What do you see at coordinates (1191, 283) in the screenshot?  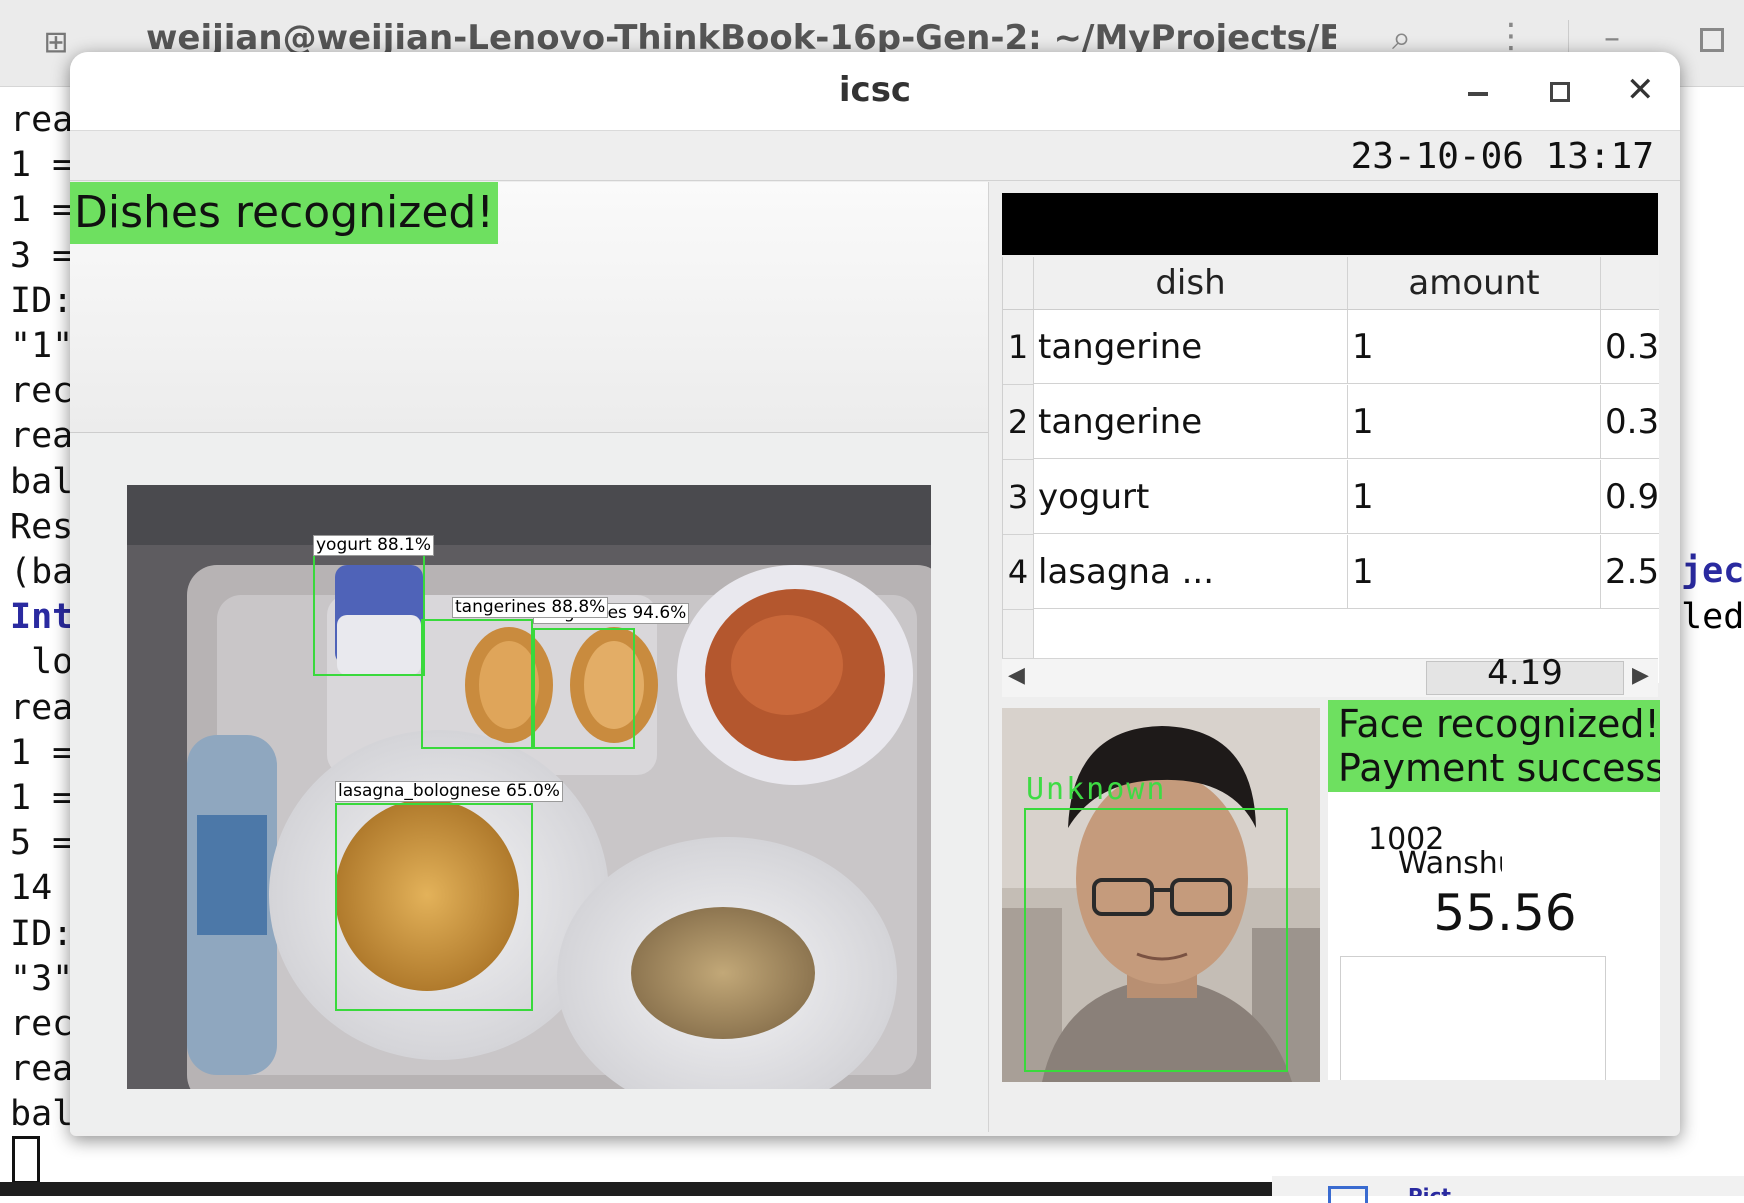 I see `column-header-dish: dish` at bounding box center [1191, 283].